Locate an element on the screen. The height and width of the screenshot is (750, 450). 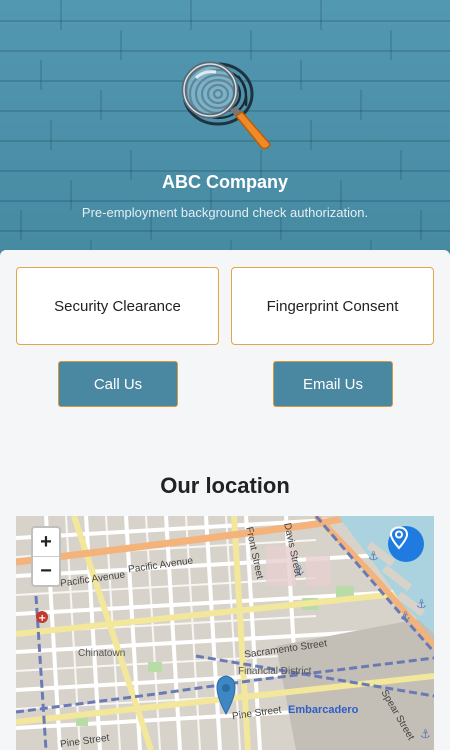
security-clearance-label: Security Clearance is located at coordinates (117, 306).